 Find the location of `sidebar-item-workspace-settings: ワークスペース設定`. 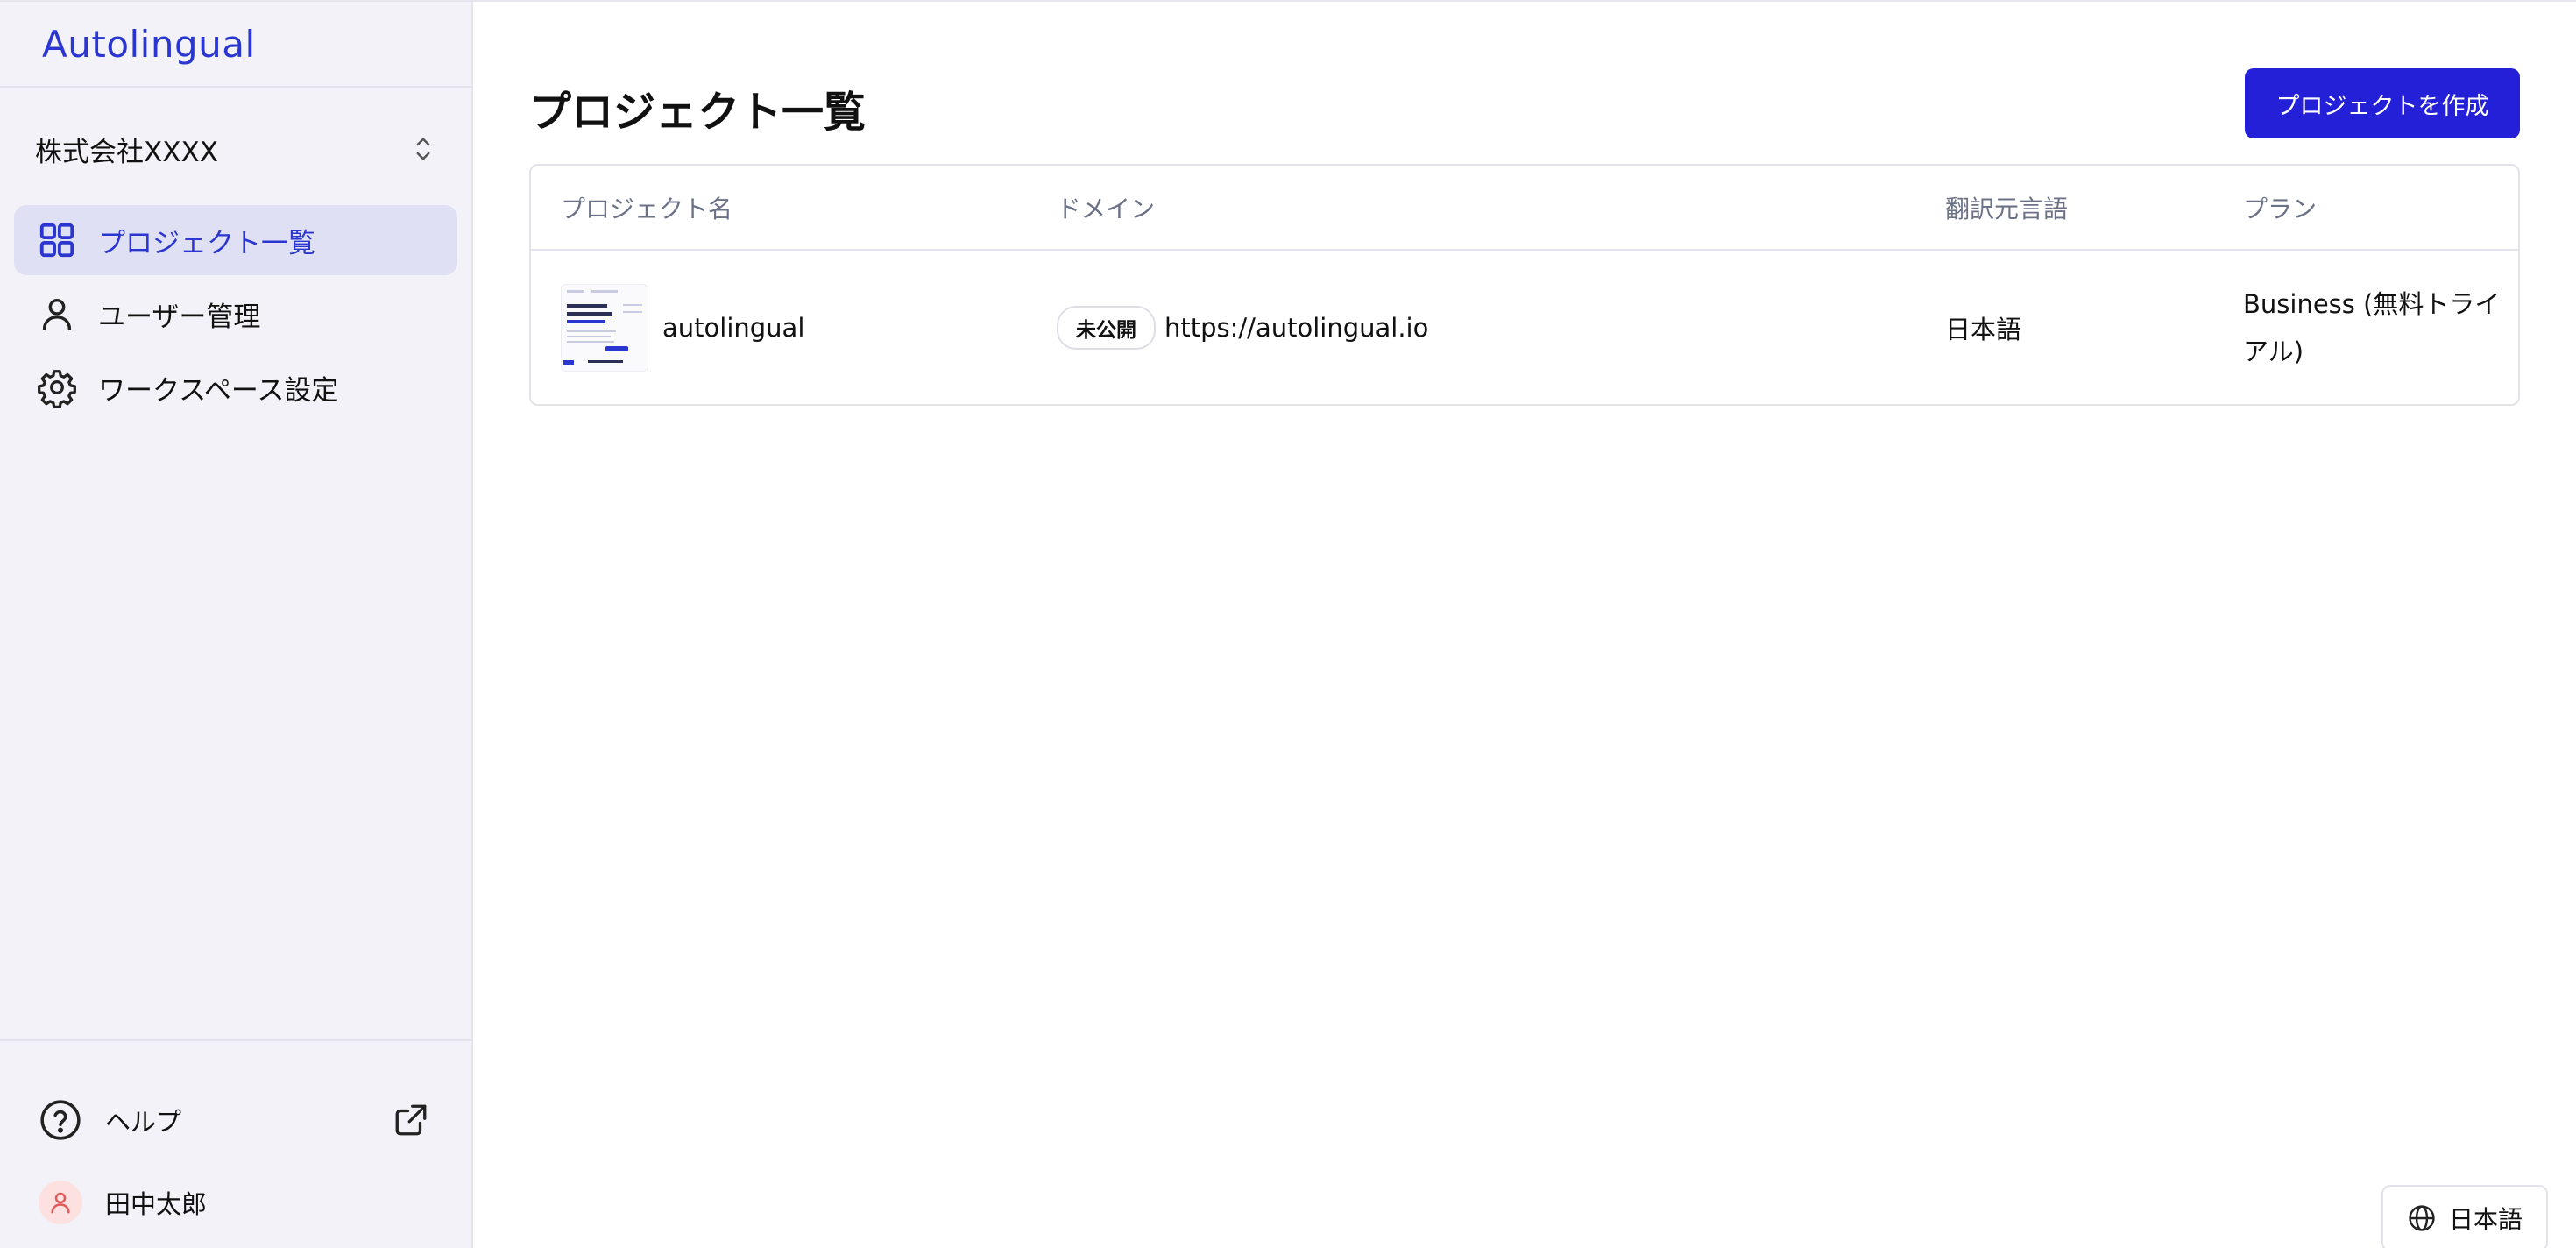

sidebar-item-workspace-settings: ワークスペース設定 is located at coordinates (235, 387).